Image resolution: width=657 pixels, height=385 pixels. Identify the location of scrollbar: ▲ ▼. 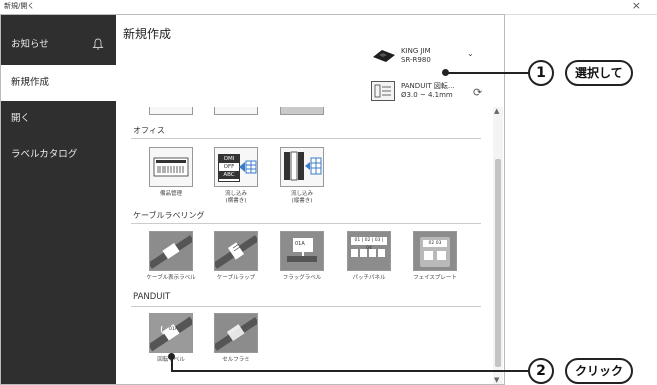
(498, 245).